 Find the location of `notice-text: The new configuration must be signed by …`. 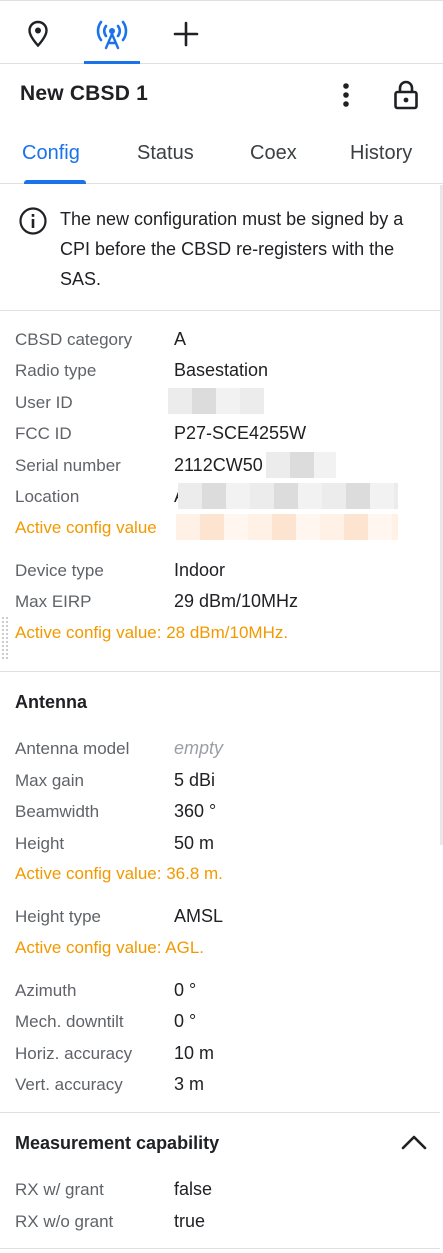

notice-text: The new configuration must be signed by … is located at coordinates (232, 249).